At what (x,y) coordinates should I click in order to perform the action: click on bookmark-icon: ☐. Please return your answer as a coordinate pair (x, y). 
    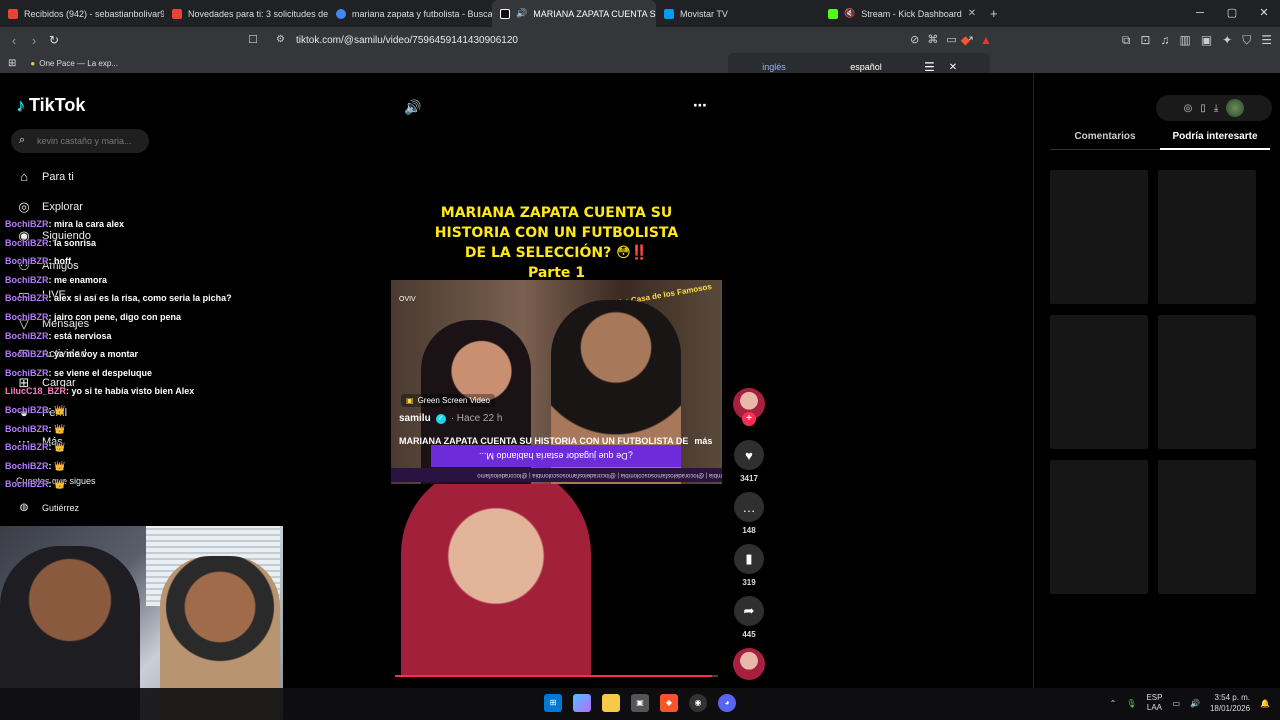
    Looking at the image, I should click on (253, 39).